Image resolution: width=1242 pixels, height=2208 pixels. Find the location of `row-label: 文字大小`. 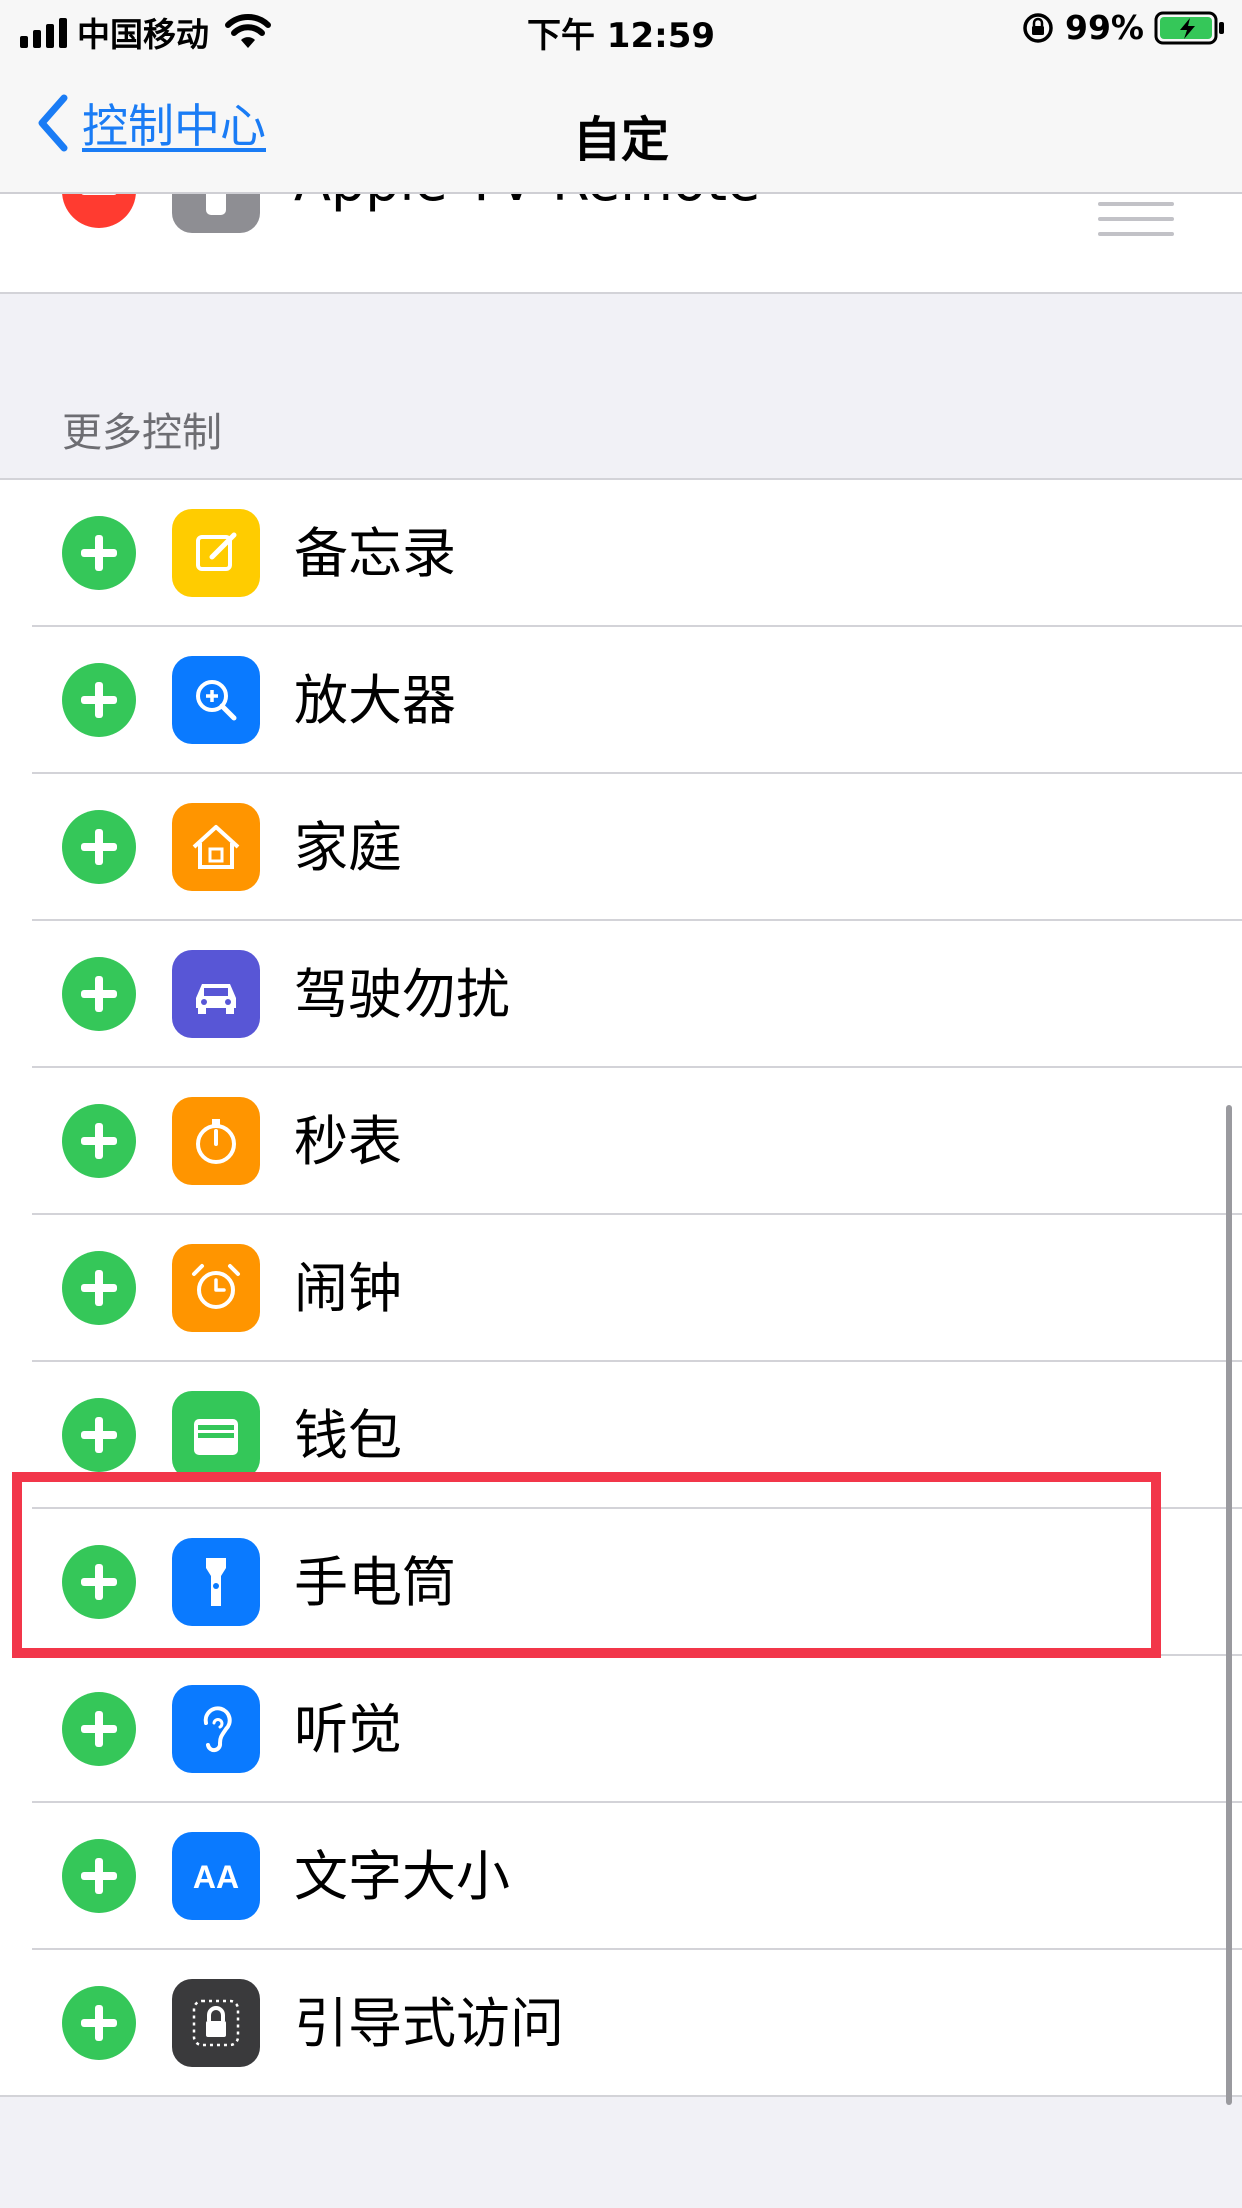

row-label: 文字大小 is located at coordinates (402, 1876).